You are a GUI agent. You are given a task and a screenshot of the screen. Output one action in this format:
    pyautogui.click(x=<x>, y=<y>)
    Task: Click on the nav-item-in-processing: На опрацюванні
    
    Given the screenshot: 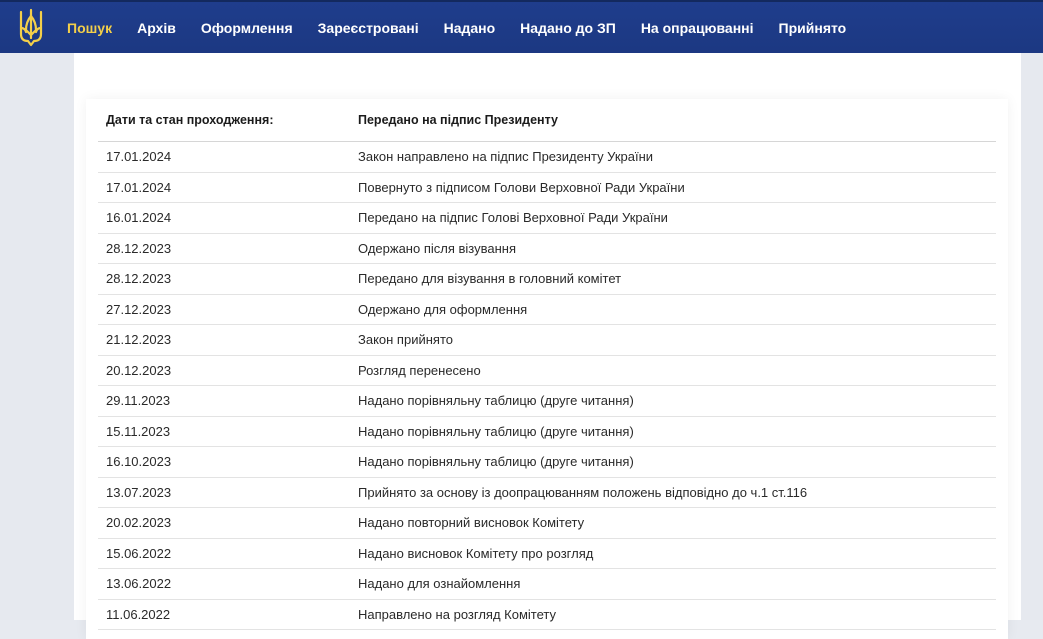 What is the action you would take?
    pyautogui.click(x=697, y=28)
    